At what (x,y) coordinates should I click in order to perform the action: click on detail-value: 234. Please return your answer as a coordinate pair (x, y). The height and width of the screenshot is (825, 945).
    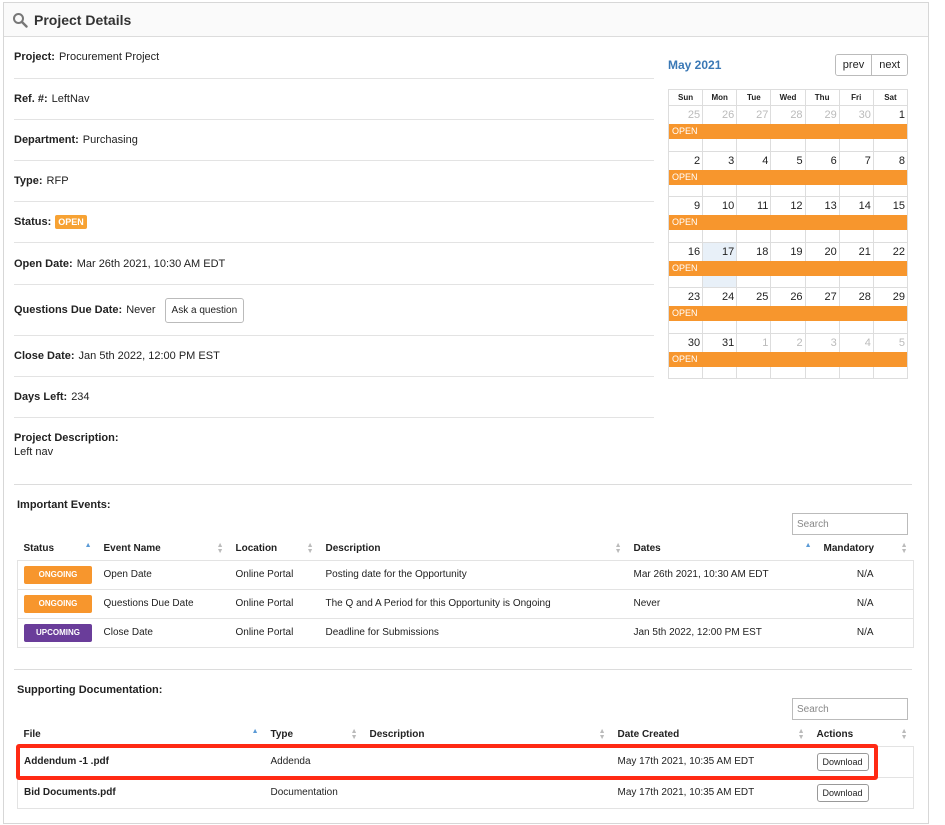
    Looking at the image, I should click on (80, 397).